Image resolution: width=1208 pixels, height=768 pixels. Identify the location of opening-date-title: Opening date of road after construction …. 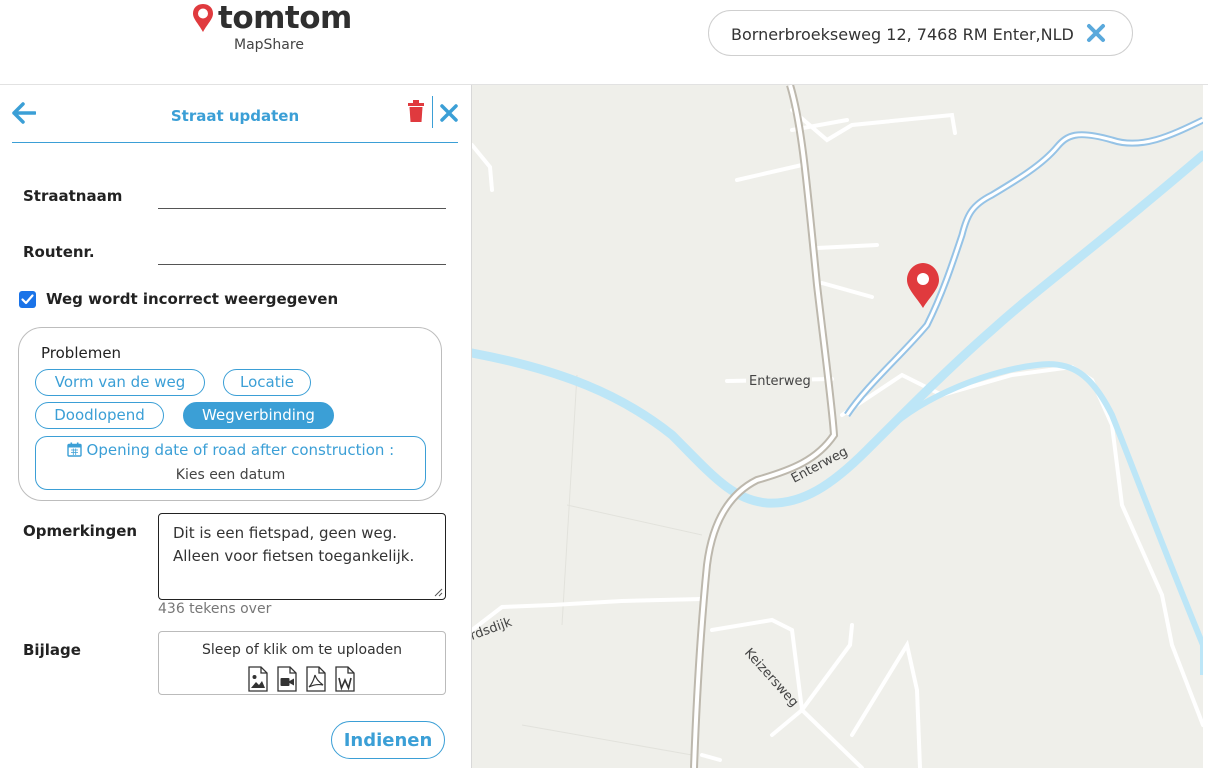
(230, 450).